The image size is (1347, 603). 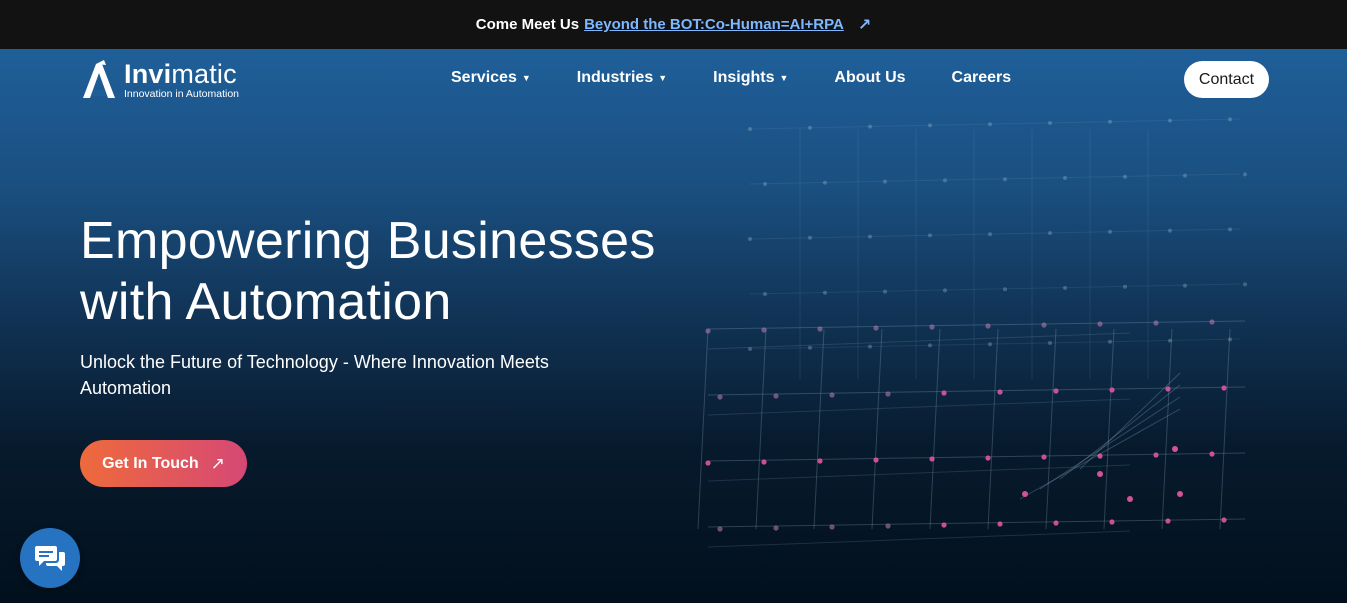 I want to click on chat-bubbles-icon, so click(x=50, y=558).